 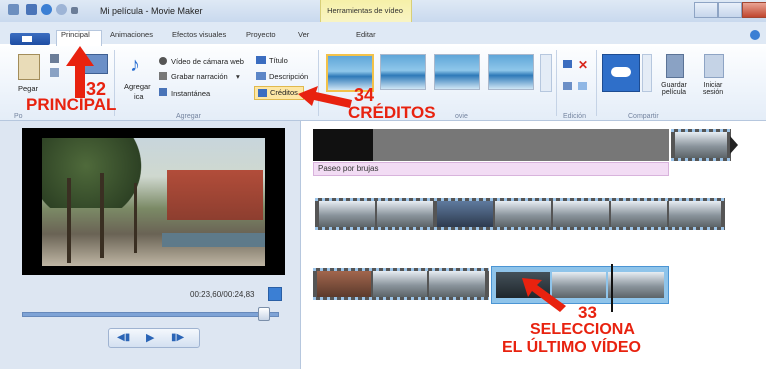 I want to click on preview-frame-image, so click(x=153, y=202).